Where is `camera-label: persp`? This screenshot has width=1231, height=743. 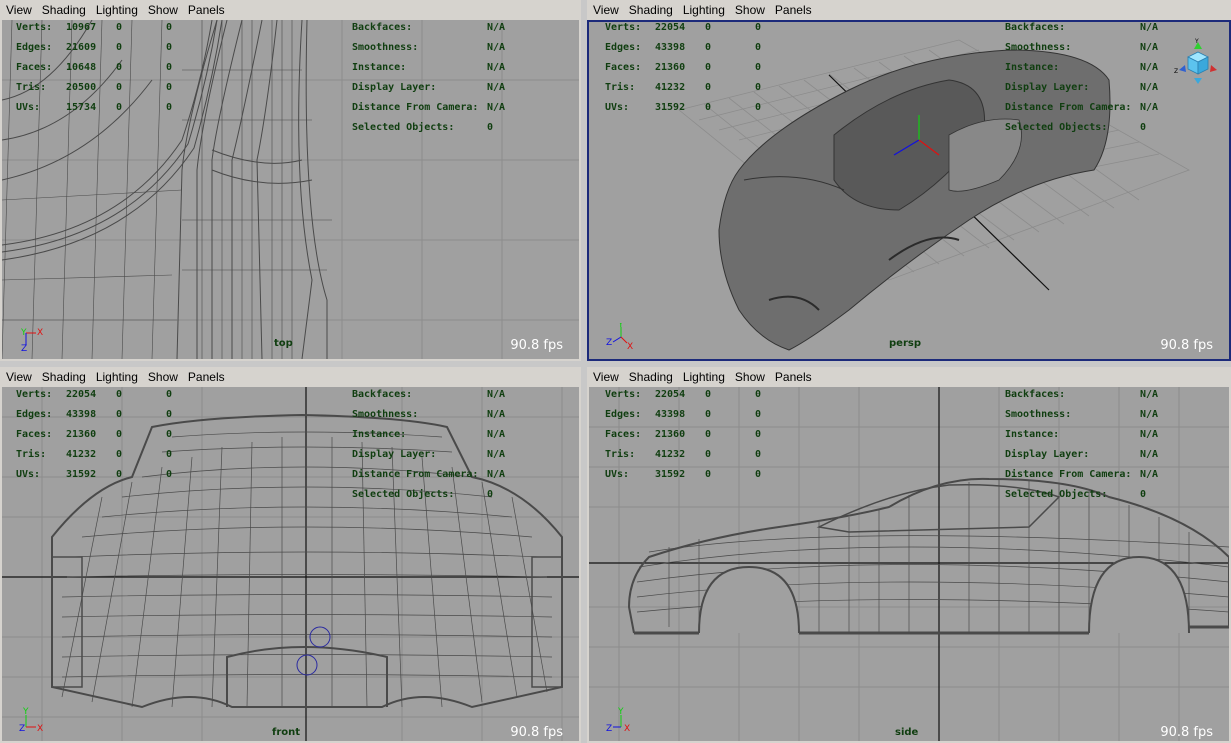 camera-label: persp is located at coordinates (905, 343).